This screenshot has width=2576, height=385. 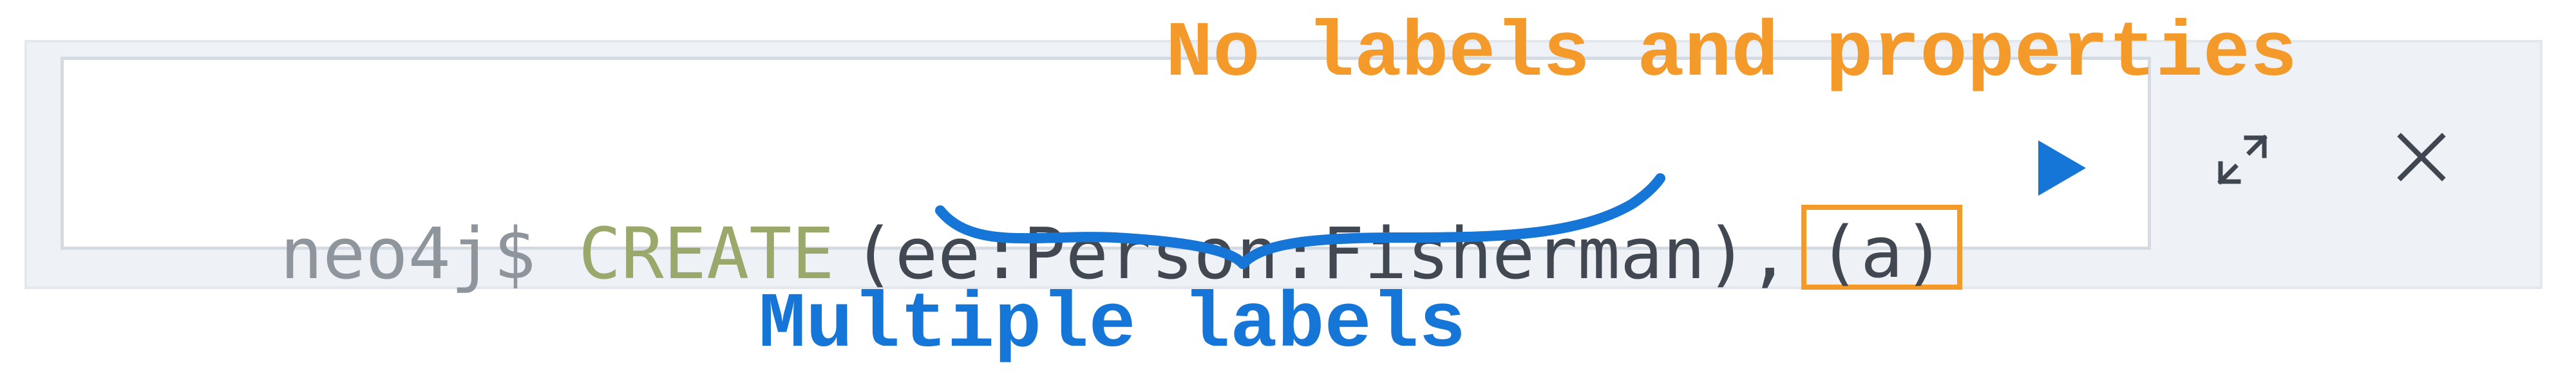 I want to click on close-icon, so click(x=2421, y=158).